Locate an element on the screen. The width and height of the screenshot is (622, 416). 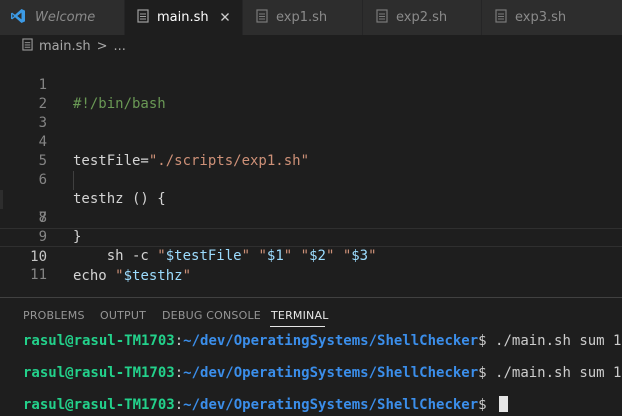
tab-label: Welcome is located at coordinates (65, 17).